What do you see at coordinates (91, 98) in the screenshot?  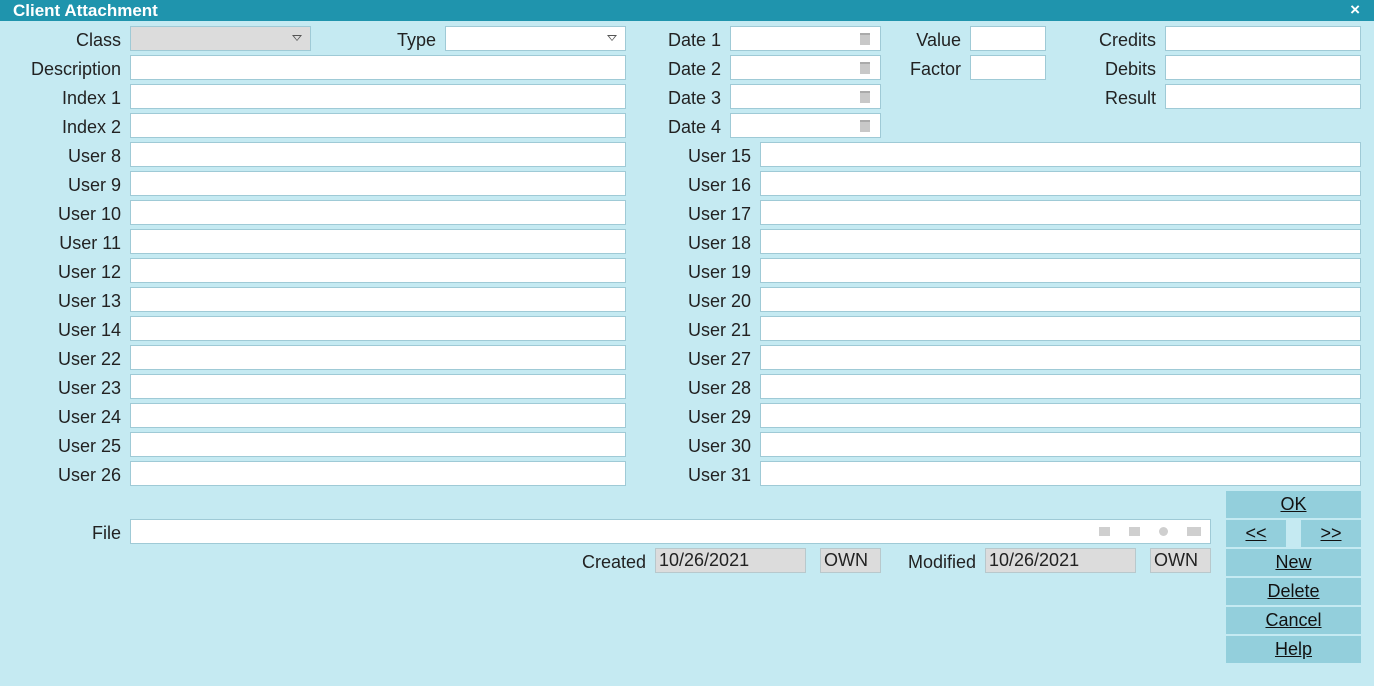 I see `index1-label: Index 1` at bounding box center [91, 98].